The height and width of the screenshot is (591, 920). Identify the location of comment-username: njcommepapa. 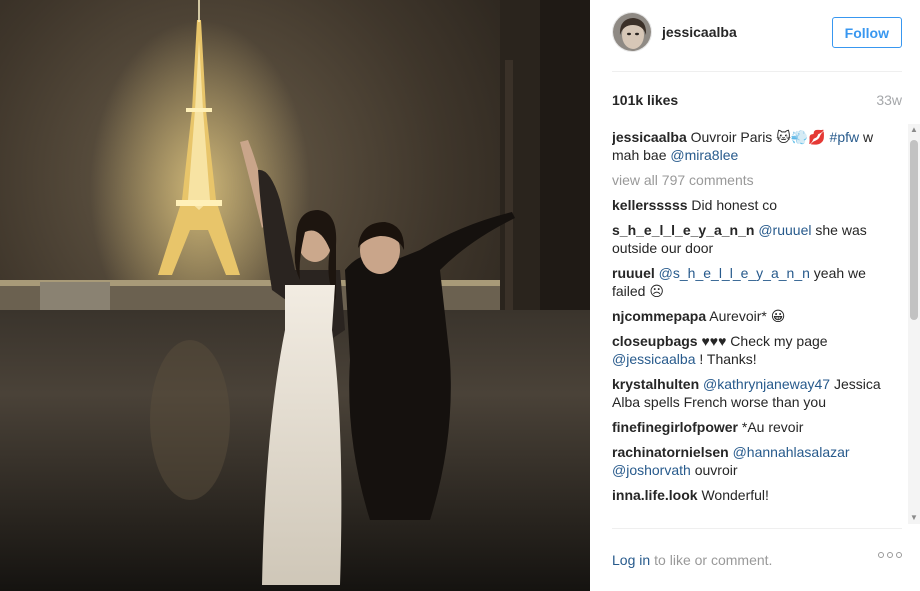
(659, 316).